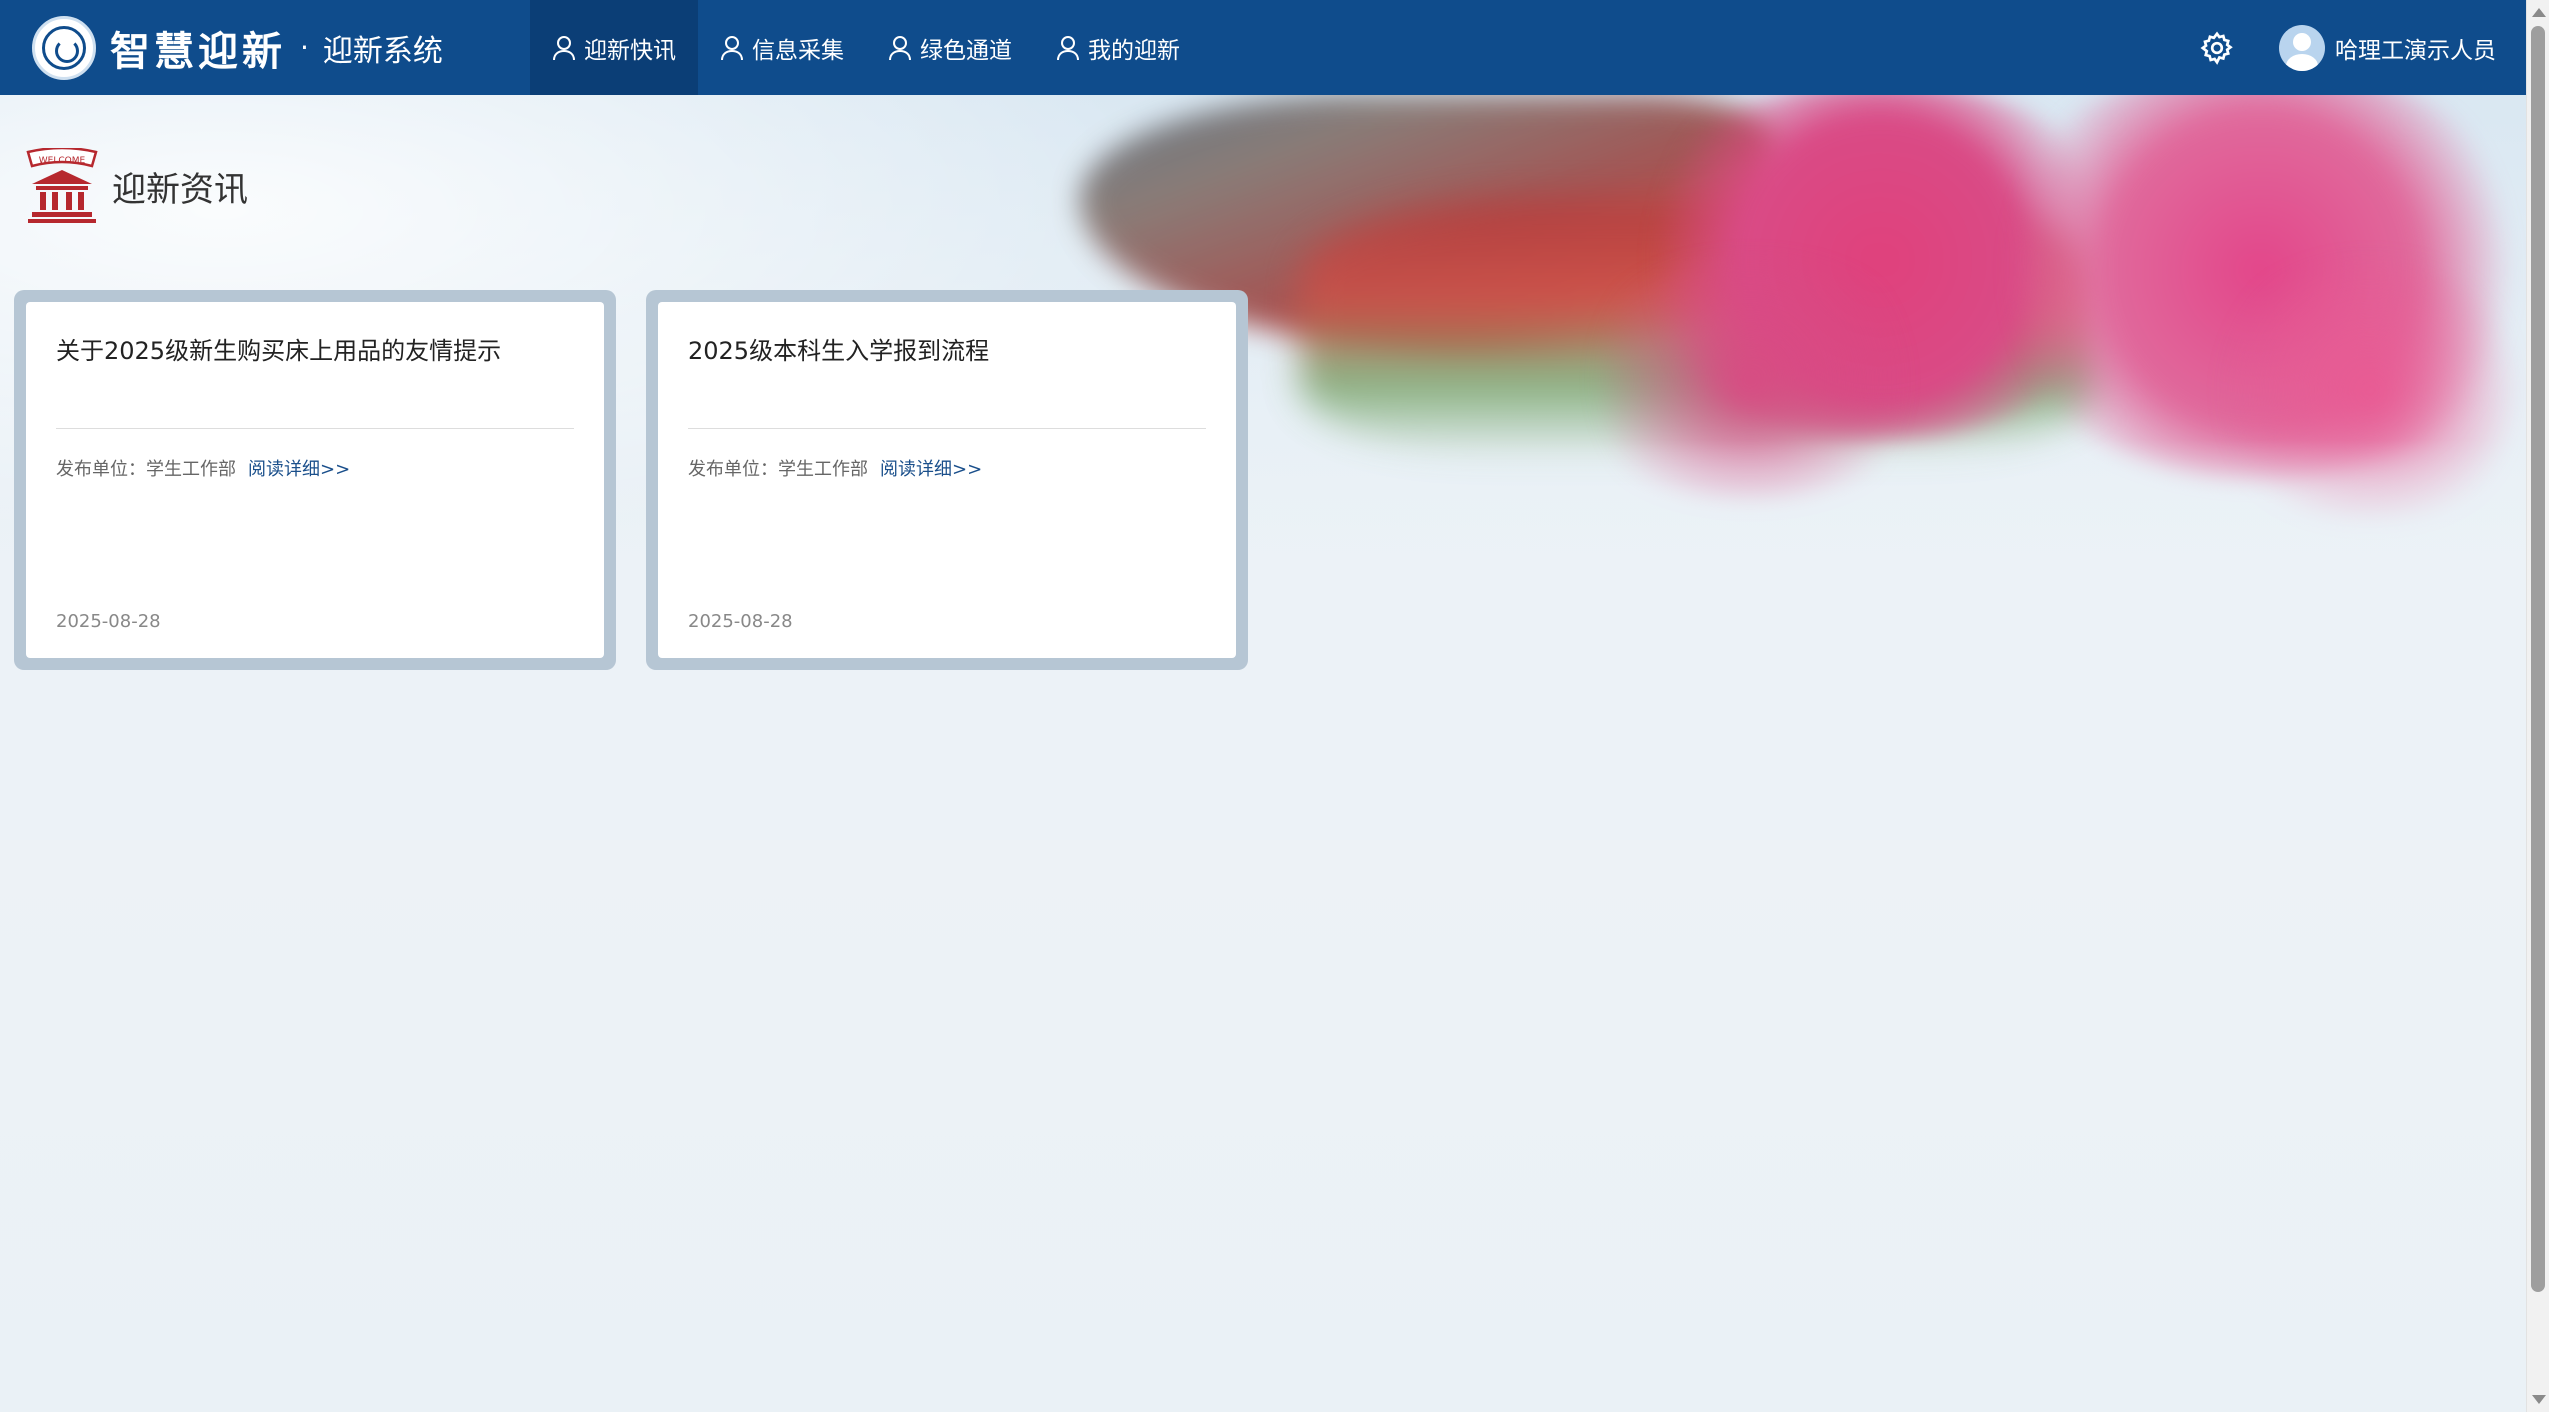 The width and height of the screenshot is (2549, 1412). I want to click on nav-item-label: 我的迎新, so click(1134, 50).